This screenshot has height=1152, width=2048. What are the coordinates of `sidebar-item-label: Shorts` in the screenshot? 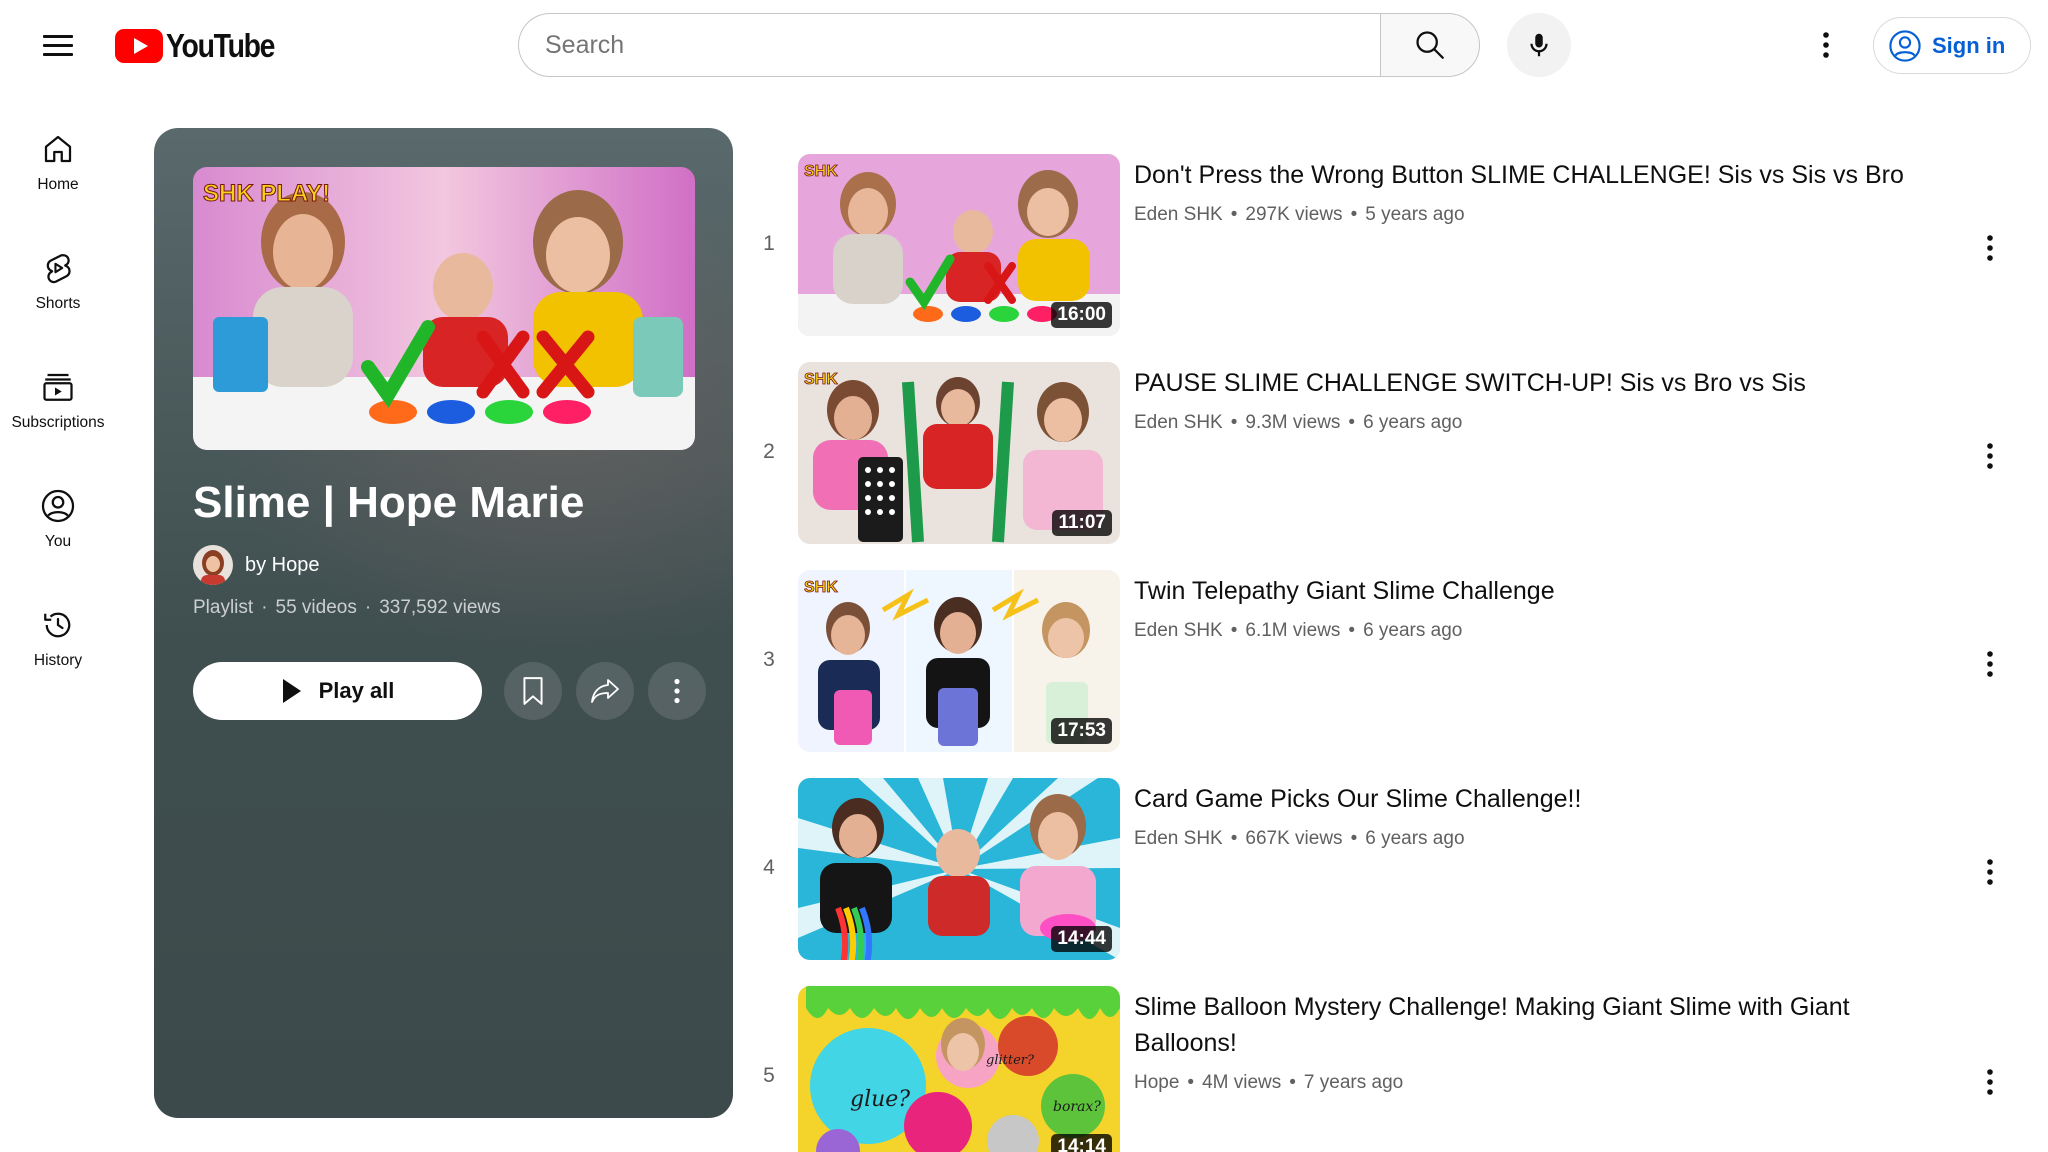 It's located at (58, 303).